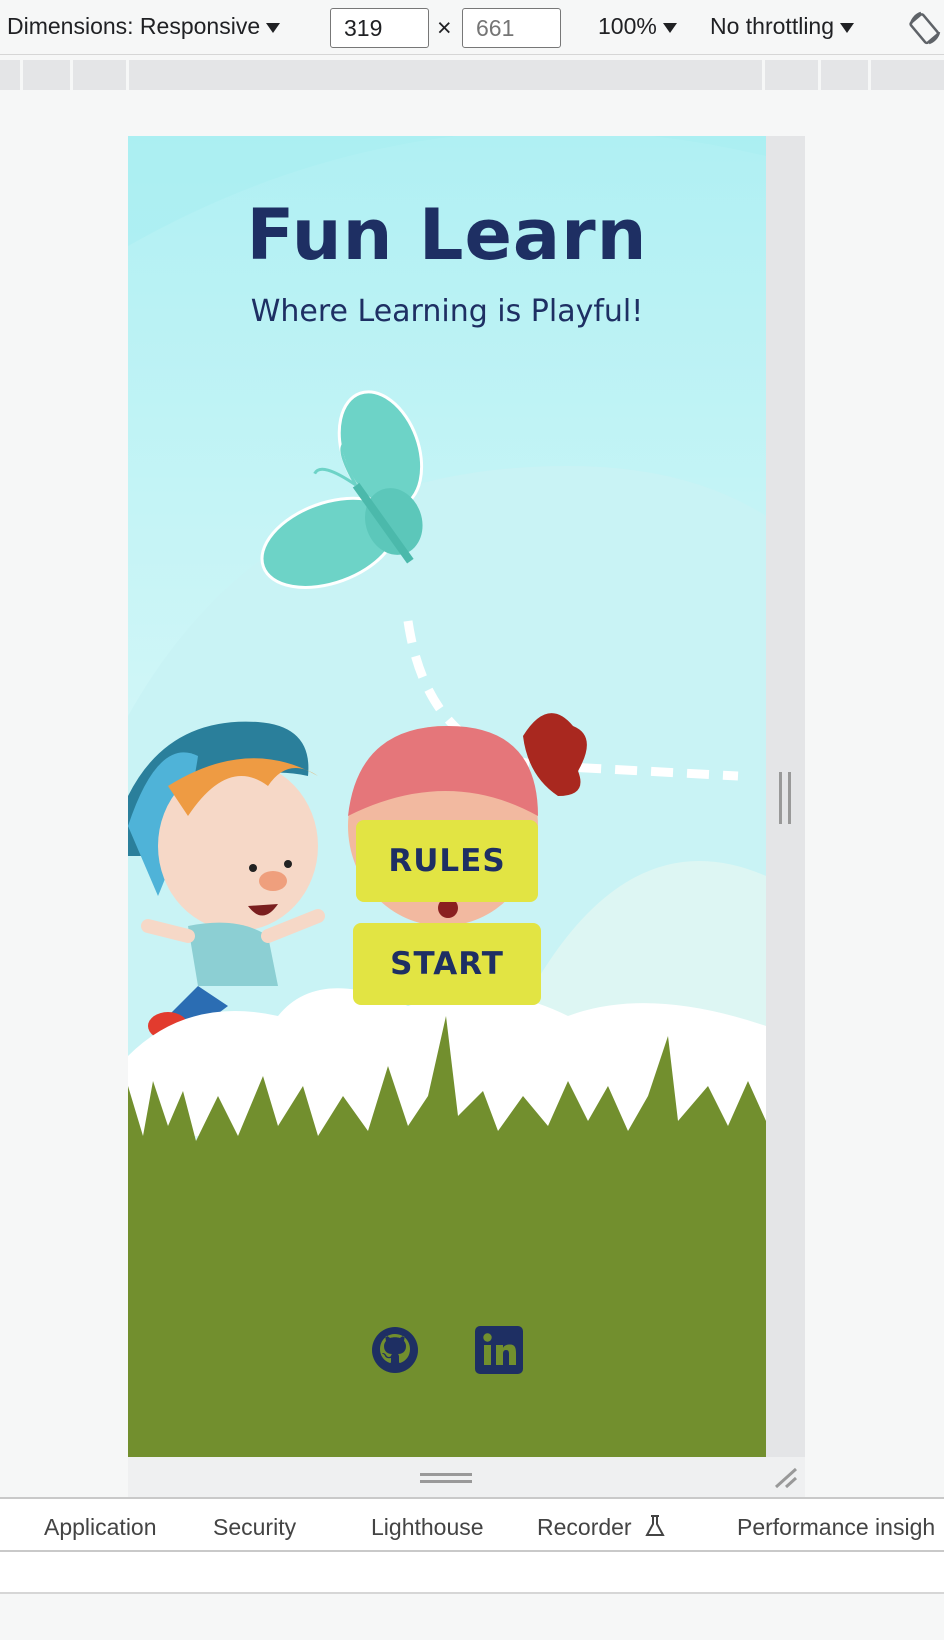 This screenshot has height=1640, width=944. I want to click on width-input, so click(379, 28).